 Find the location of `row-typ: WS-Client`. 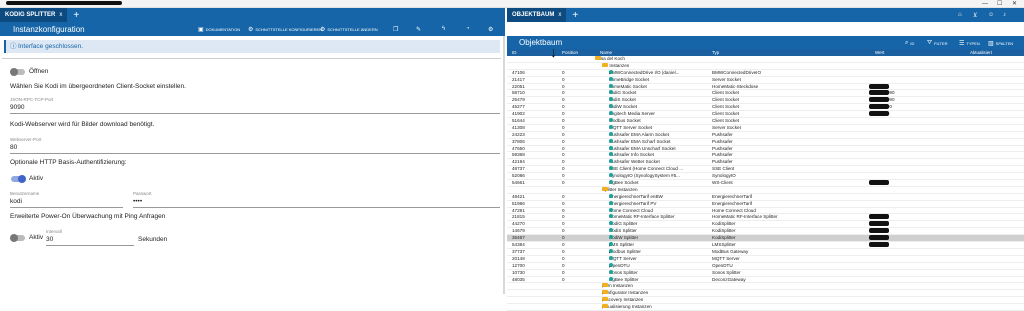

row-typ: WS-Client is located at coordinates (722, 183).